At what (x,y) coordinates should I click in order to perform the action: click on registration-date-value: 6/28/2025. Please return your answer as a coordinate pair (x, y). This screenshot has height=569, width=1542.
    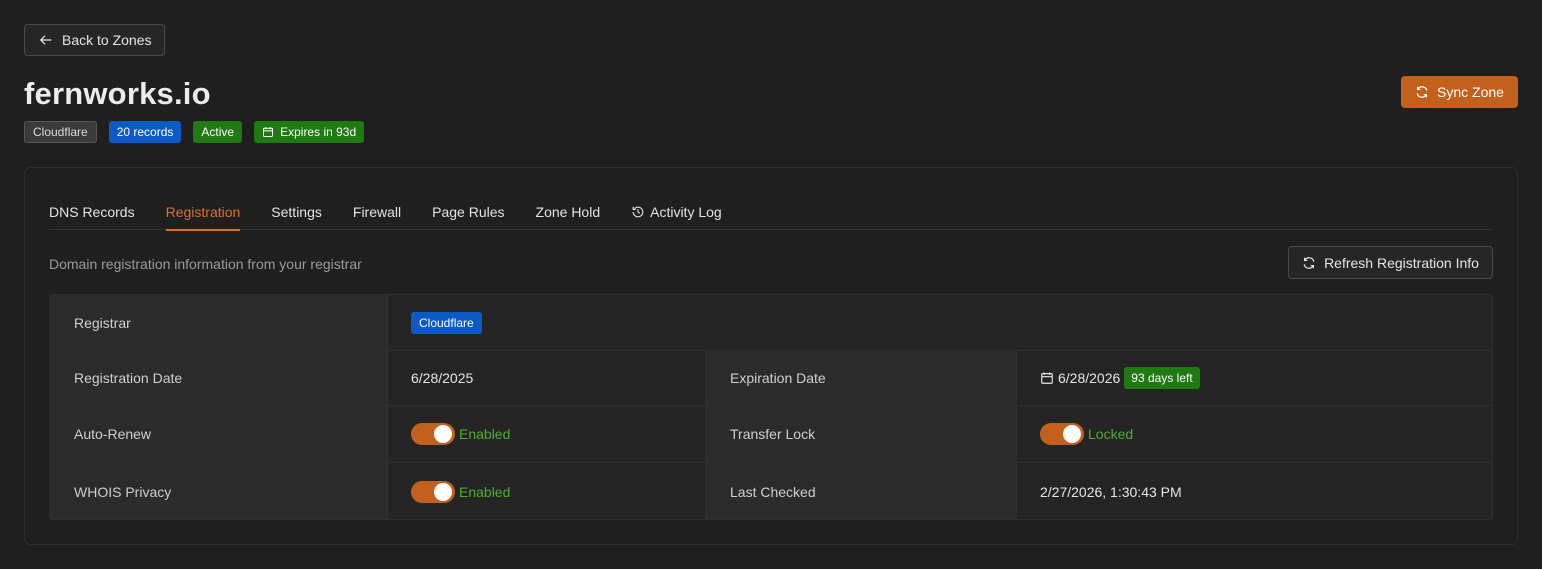
    Looking at the image, I should click on (547, 378).